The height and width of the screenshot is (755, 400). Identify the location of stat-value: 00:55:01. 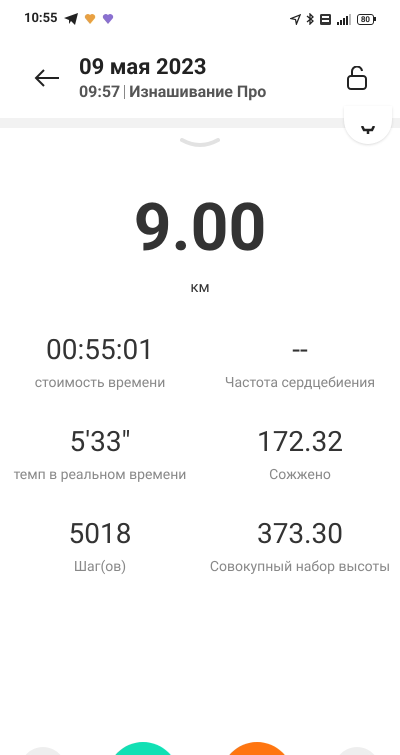
(100, 349).